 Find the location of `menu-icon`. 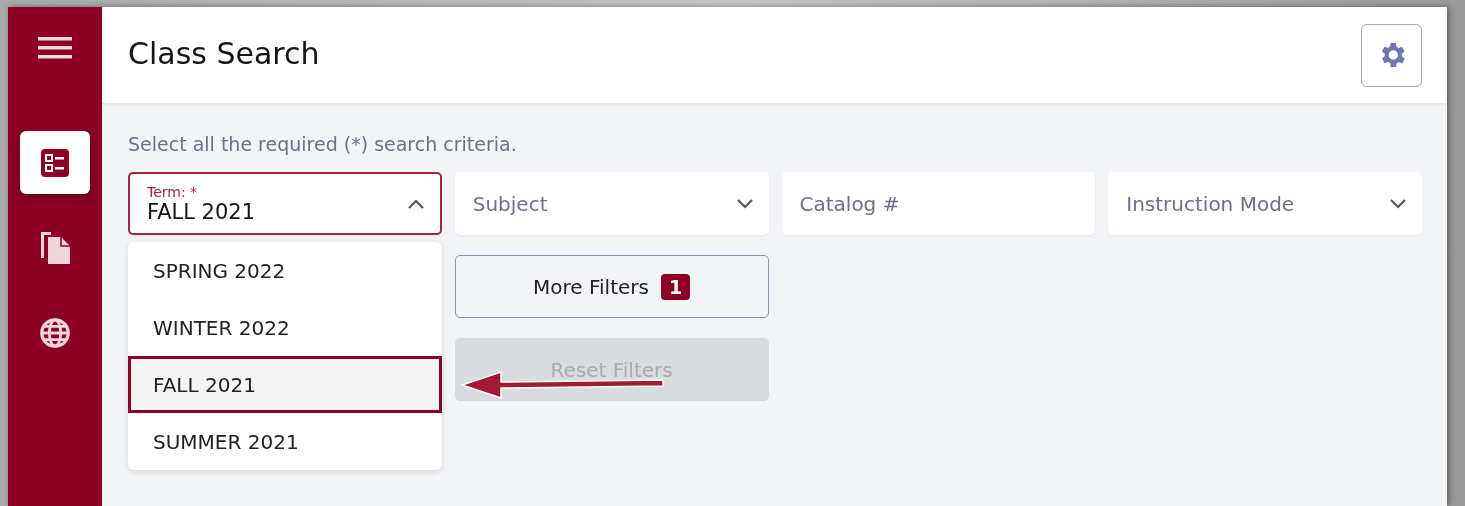

menu-icon is located at coordinates (55, 48).